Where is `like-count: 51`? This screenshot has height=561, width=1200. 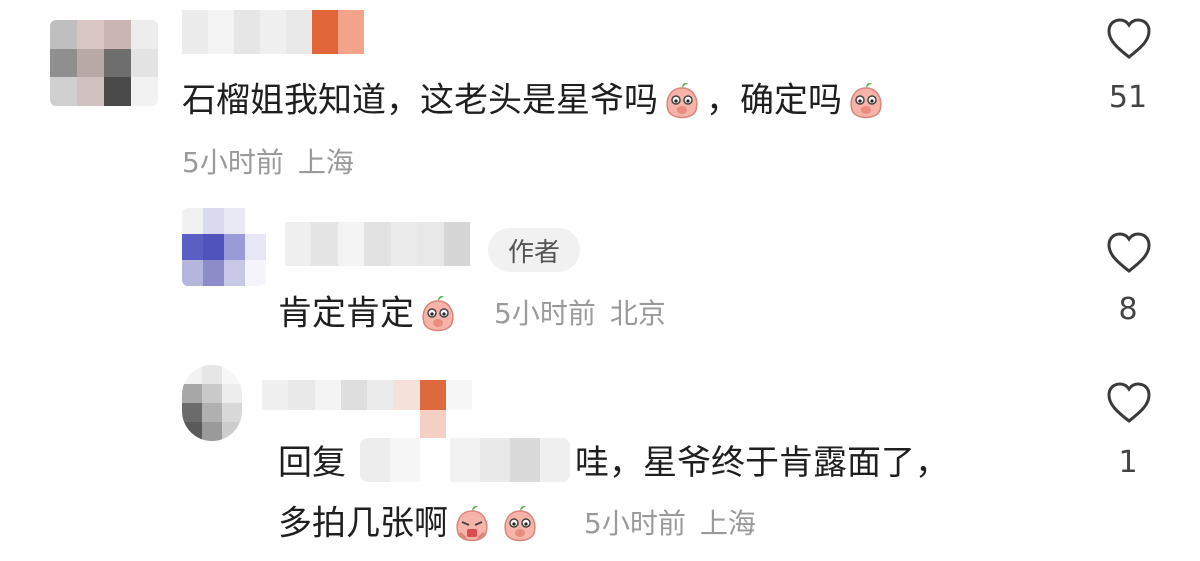 like-count: 51 is located at coordinates (1128, 97).